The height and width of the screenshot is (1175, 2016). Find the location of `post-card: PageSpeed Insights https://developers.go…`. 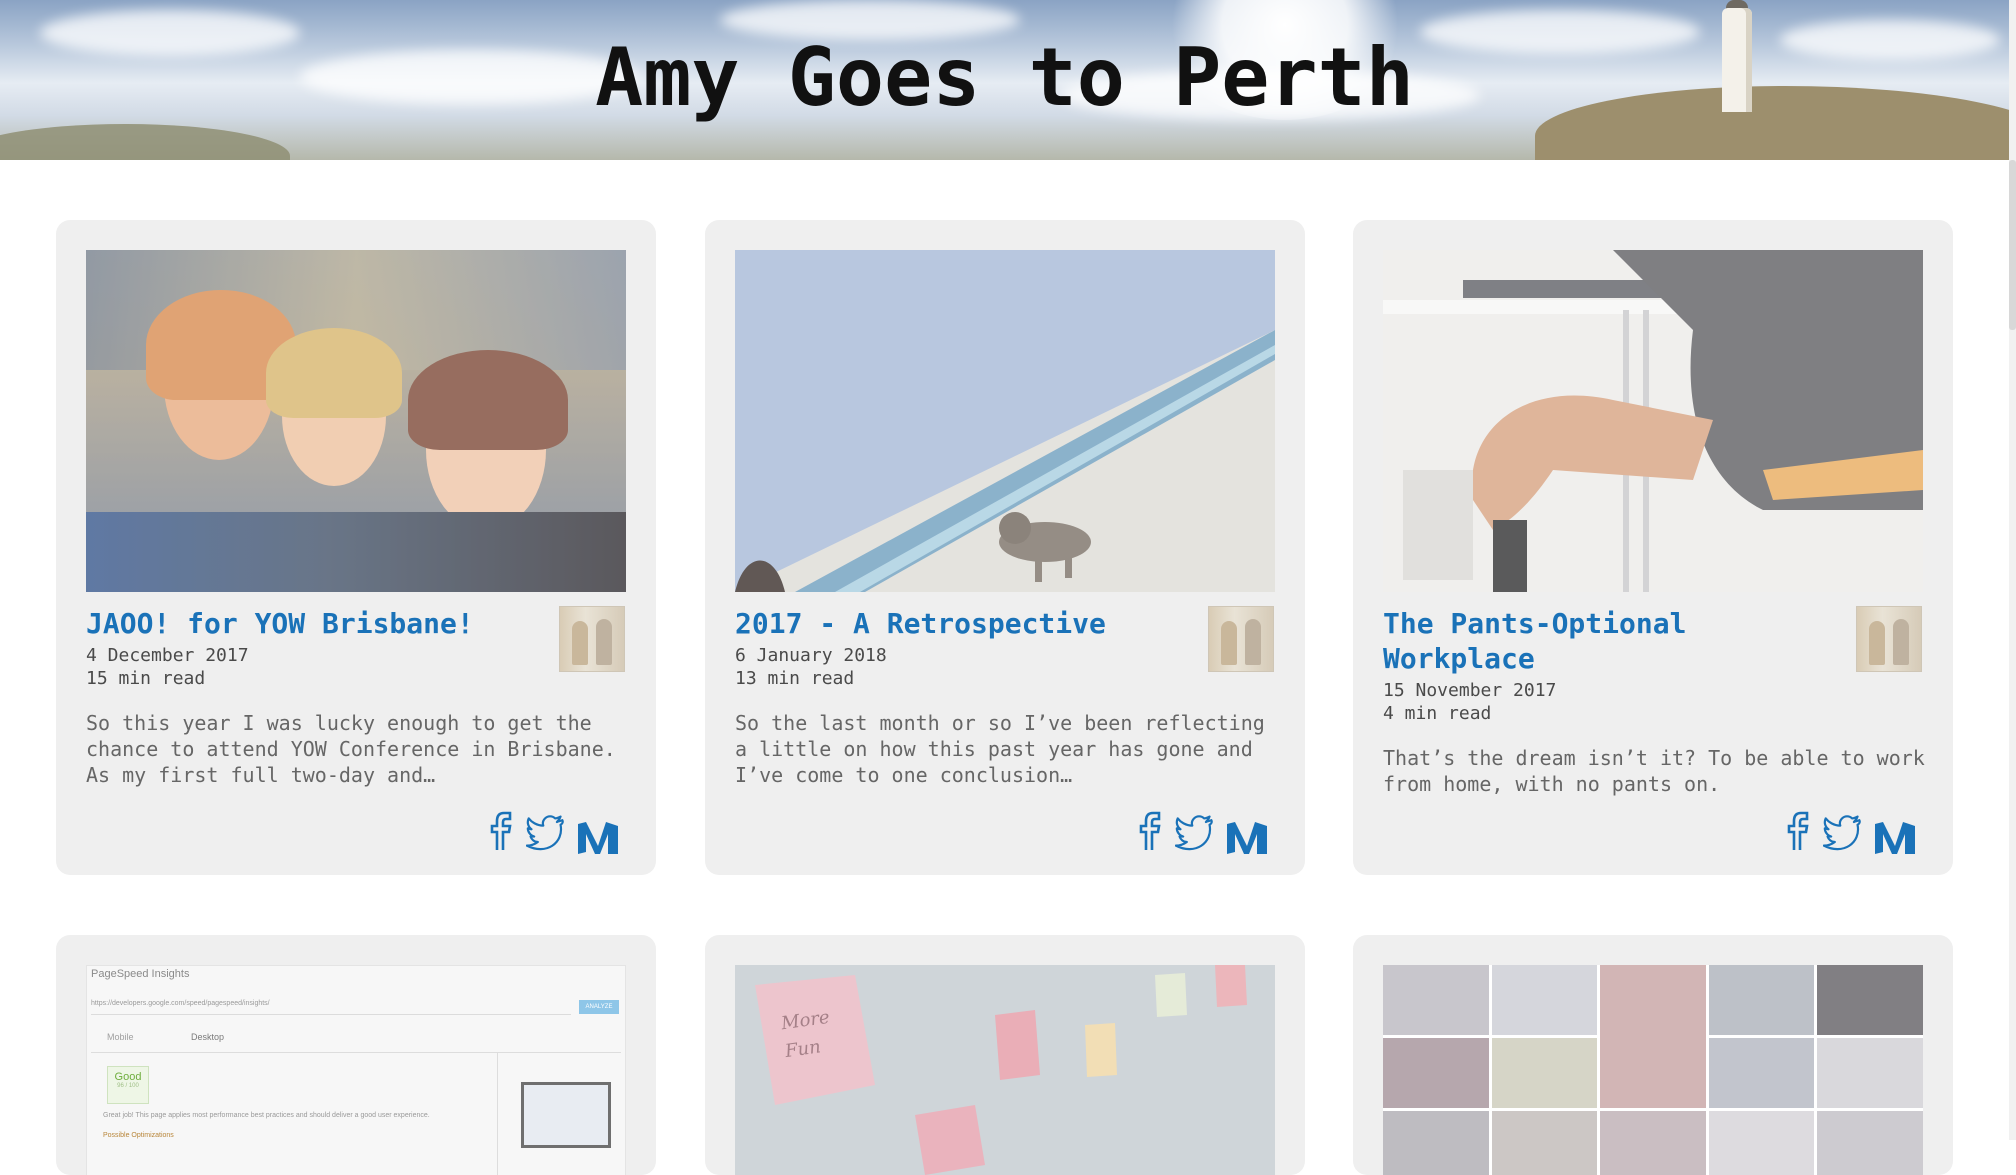

post-card: PageSpeed Insights https://developers.go… is located at coordinates (356, 1055).